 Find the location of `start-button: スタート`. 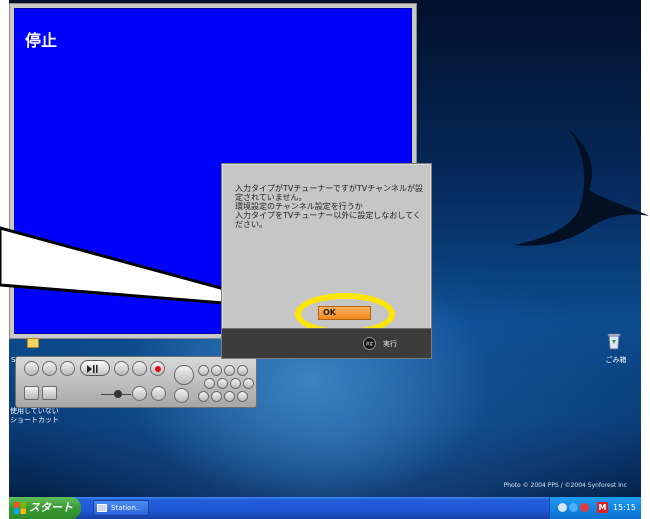

start-button: スタート is located at coordinates (45, 508).